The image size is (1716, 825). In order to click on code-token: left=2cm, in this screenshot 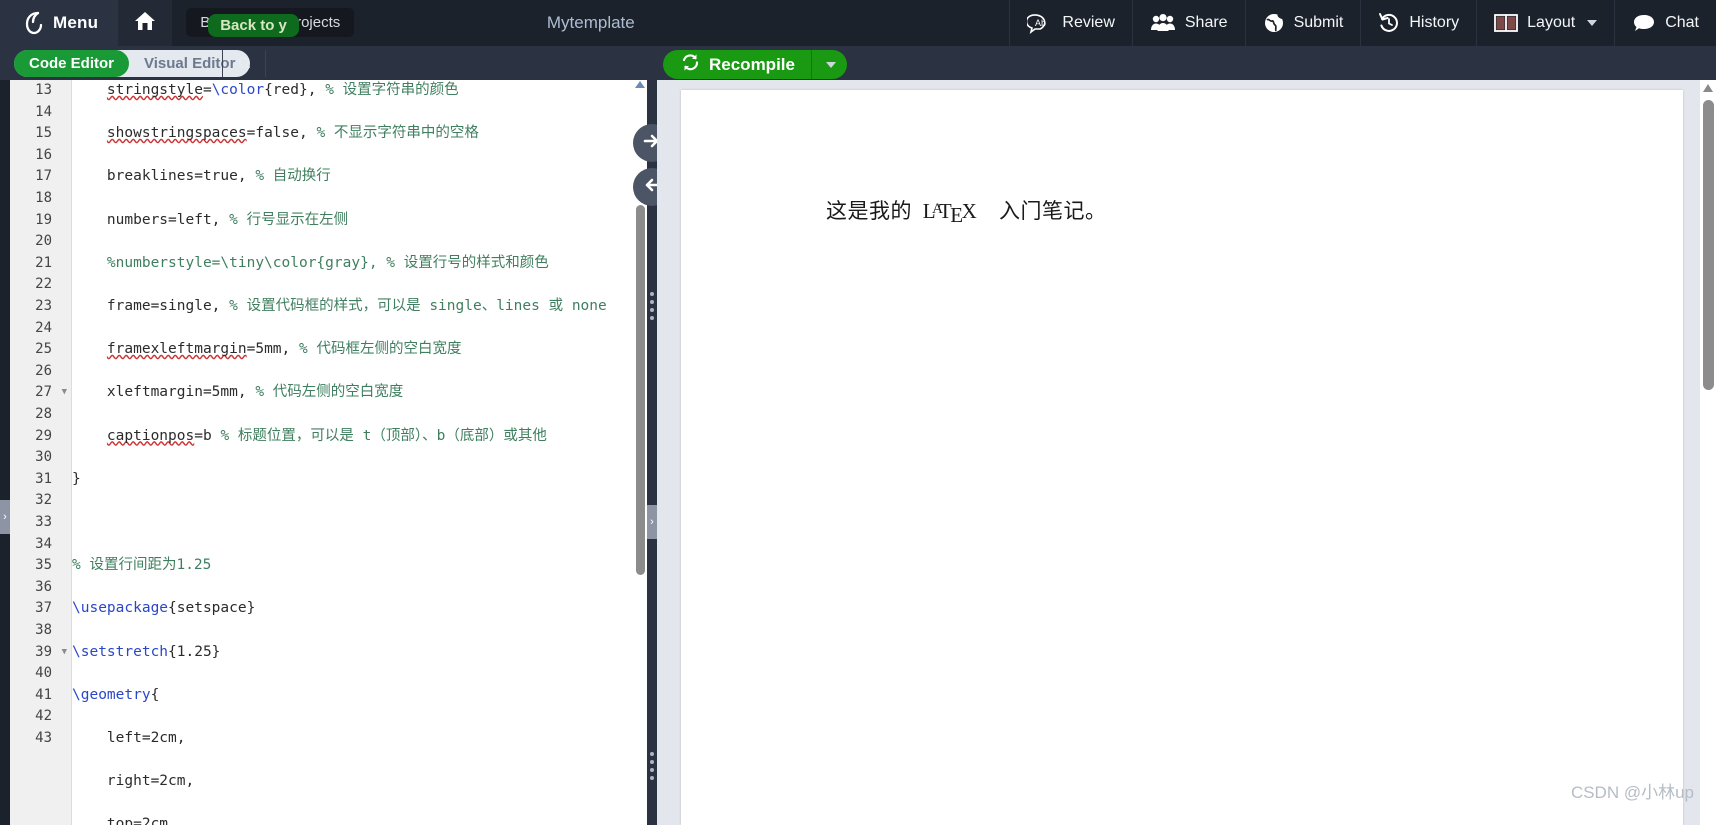, I will do `click(146, 737)`.